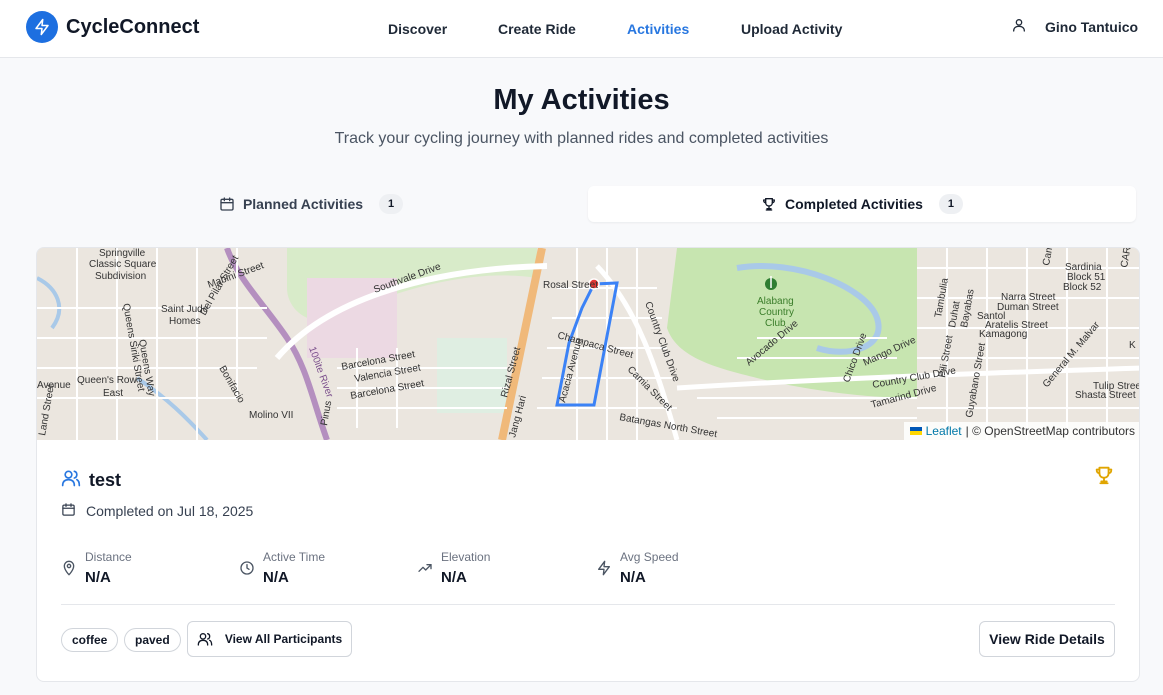 This screenshot has height=695, width=1163. Describe the element at coordinates (1028, 307) in the screenshot. I see `map-label: Duman Street` at that location.